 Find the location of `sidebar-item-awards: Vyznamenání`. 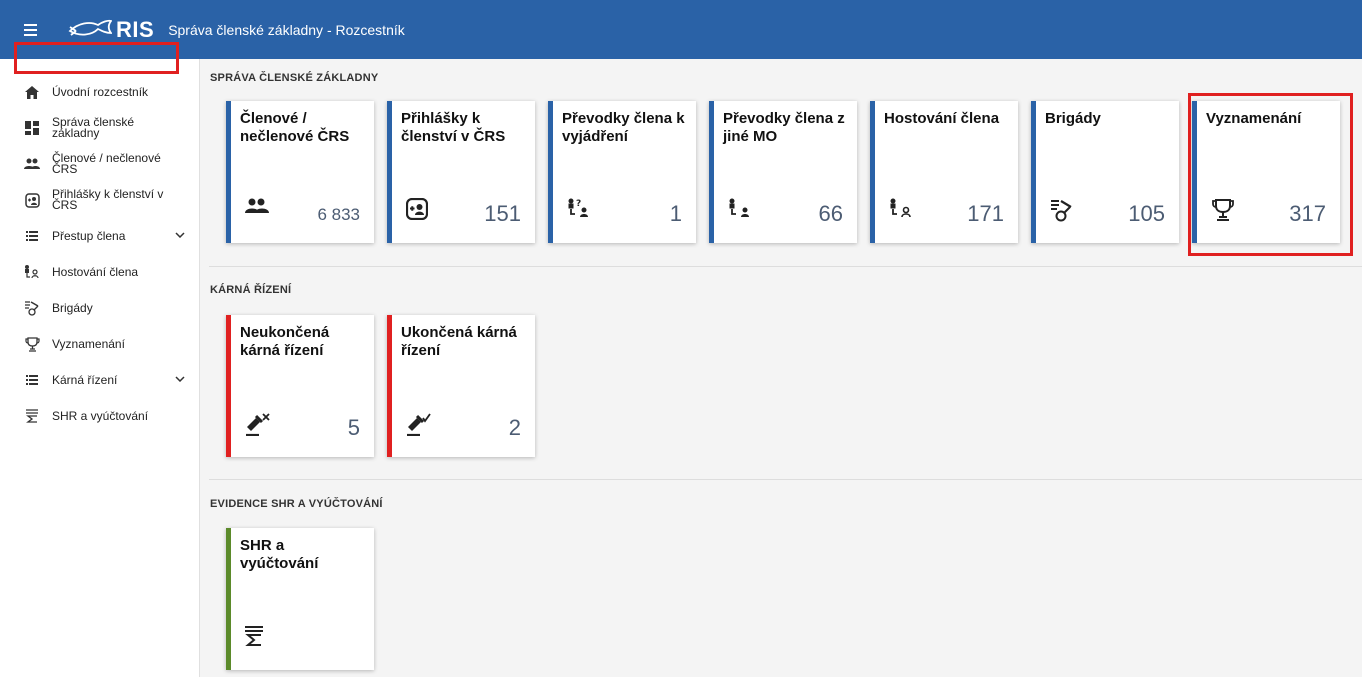

sidebar-item-awards: Vyznamenání is located at coordinates (99, 344).